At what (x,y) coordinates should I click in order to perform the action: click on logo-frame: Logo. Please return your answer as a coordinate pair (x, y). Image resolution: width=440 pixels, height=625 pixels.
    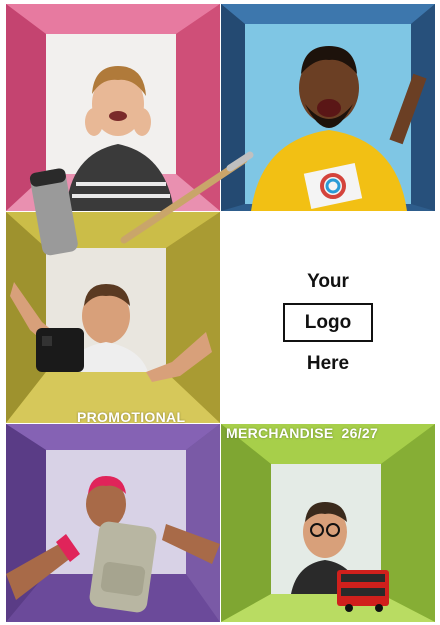
    Looking at the image, I should click on (328, 322).